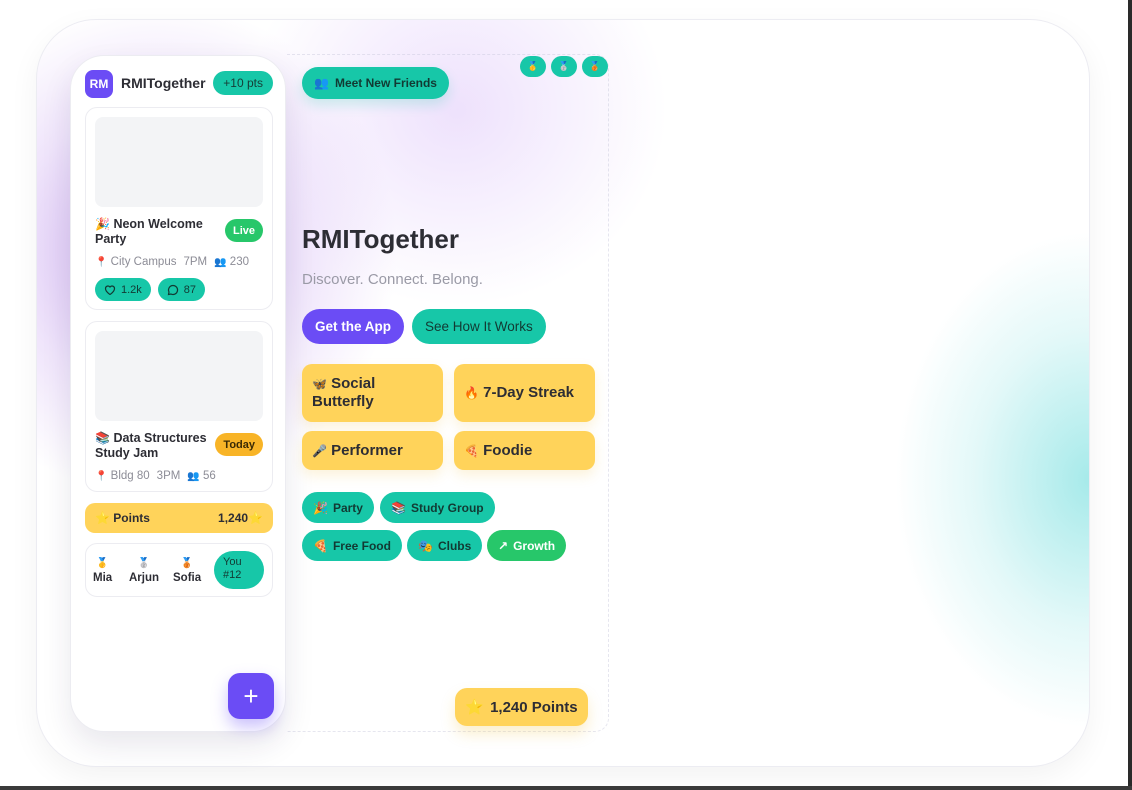  What do you see at coordinates (521, 707) in the screenshot?
I see `points-badge: ⭐ 1,240 Points` at bounding box center [521, 707].